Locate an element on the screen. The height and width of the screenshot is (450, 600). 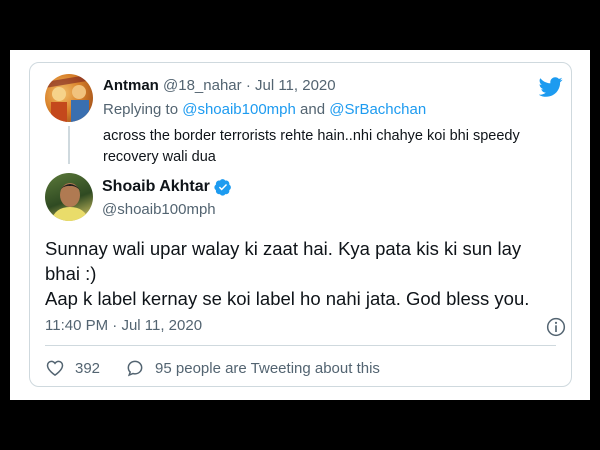
reply-author-name: Antman is located at coordinates (131, 85).